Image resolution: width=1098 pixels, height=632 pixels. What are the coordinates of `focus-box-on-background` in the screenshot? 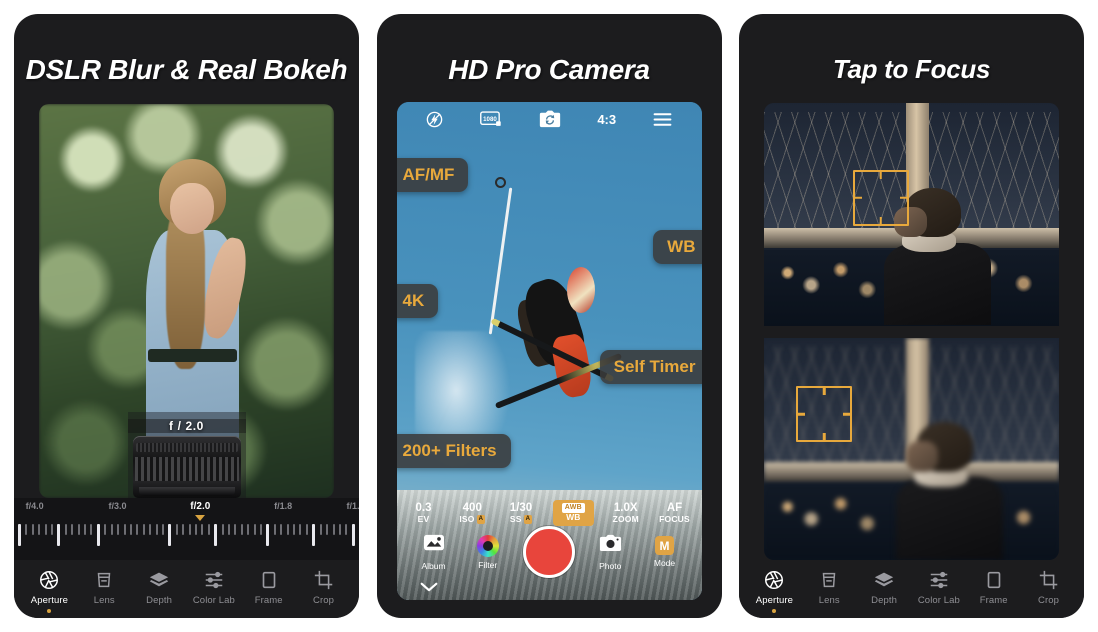 It's located at (824, 414).